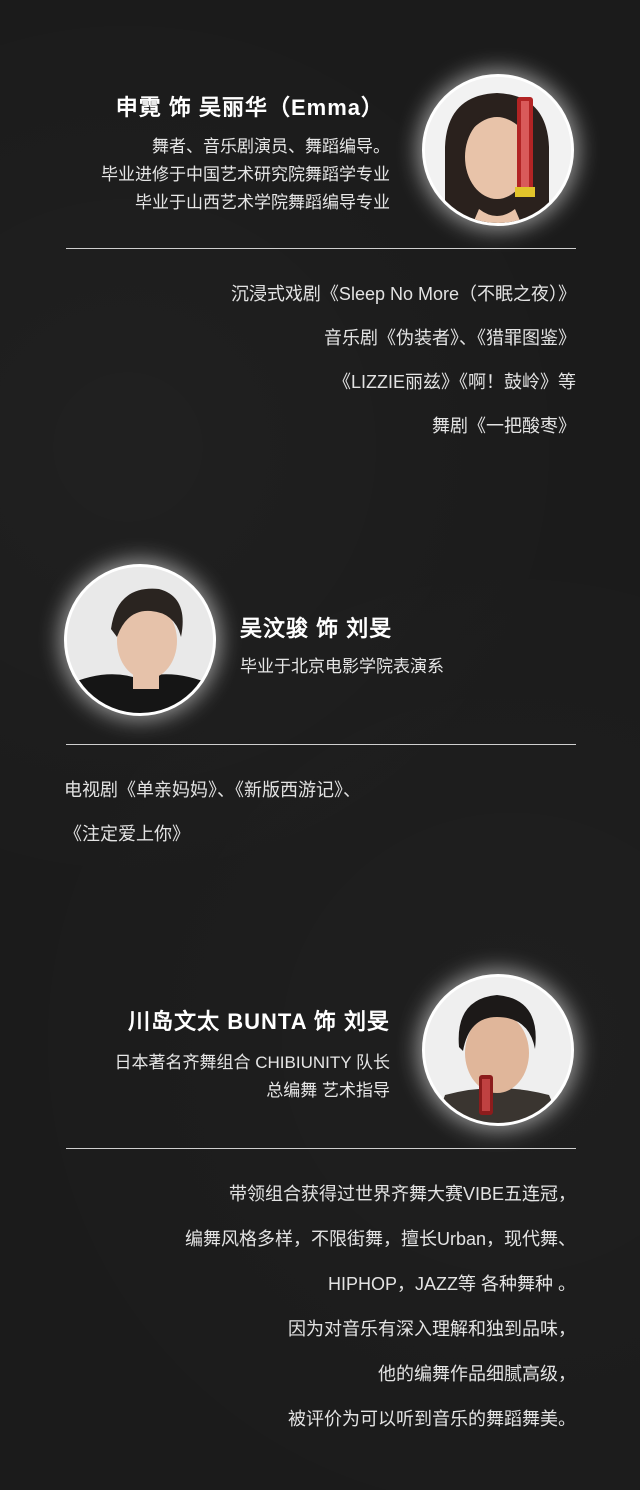 This screenshot has width=640, height=1490. What do you see at coordinates (259, 1021) in the screenshot?
I see `cast-name: 川岛文太 BUNTA 饰 刘旻` at bounding box center [259, 1021].